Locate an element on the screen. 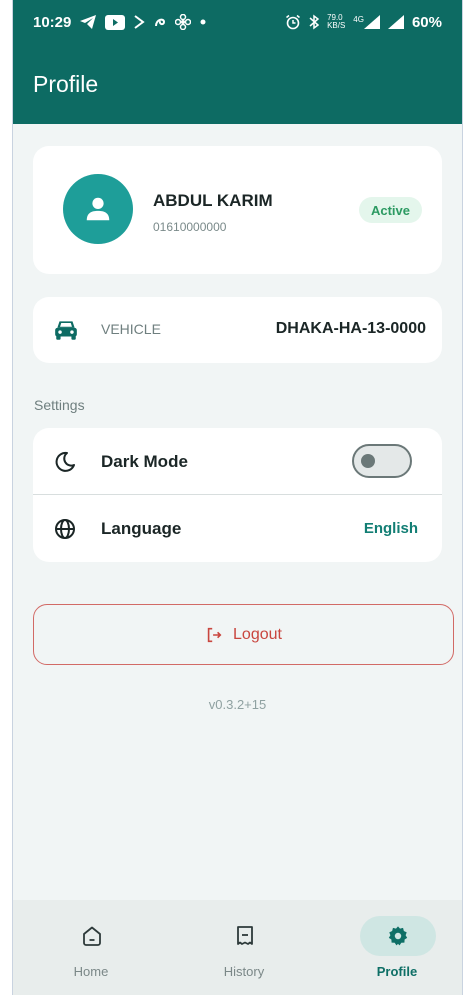  home-icon is located at coordinates (92, 936).